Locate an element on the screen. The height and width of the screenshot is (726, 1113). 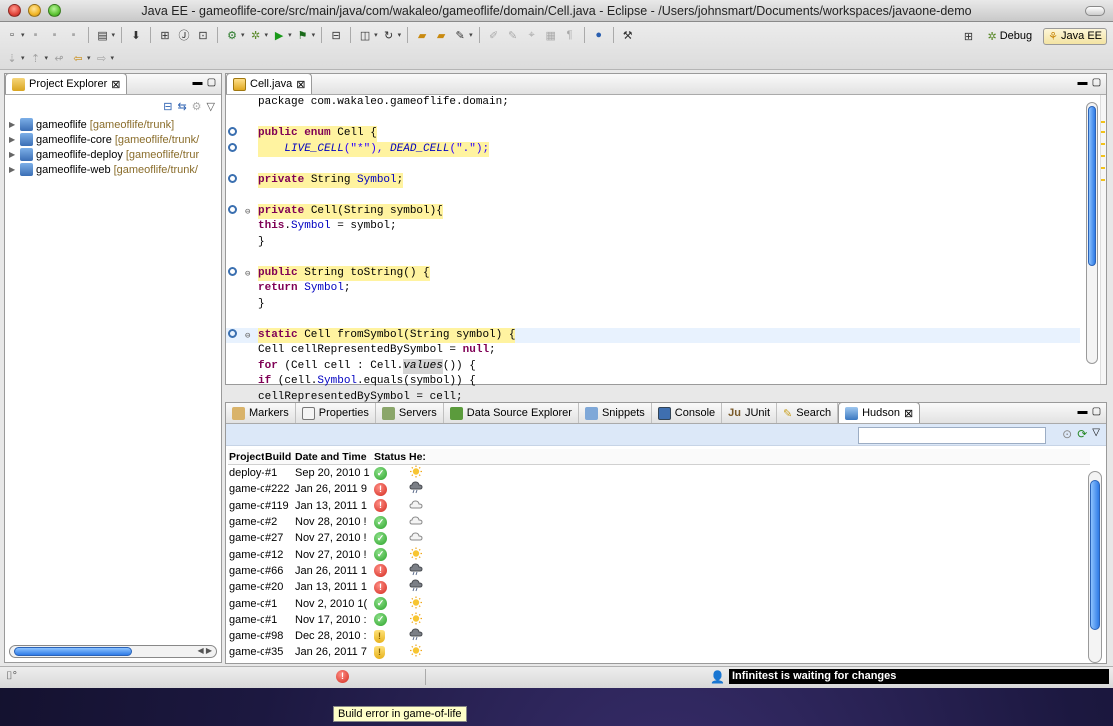
tab-properties: Properties is located at coordinates (336, 413).